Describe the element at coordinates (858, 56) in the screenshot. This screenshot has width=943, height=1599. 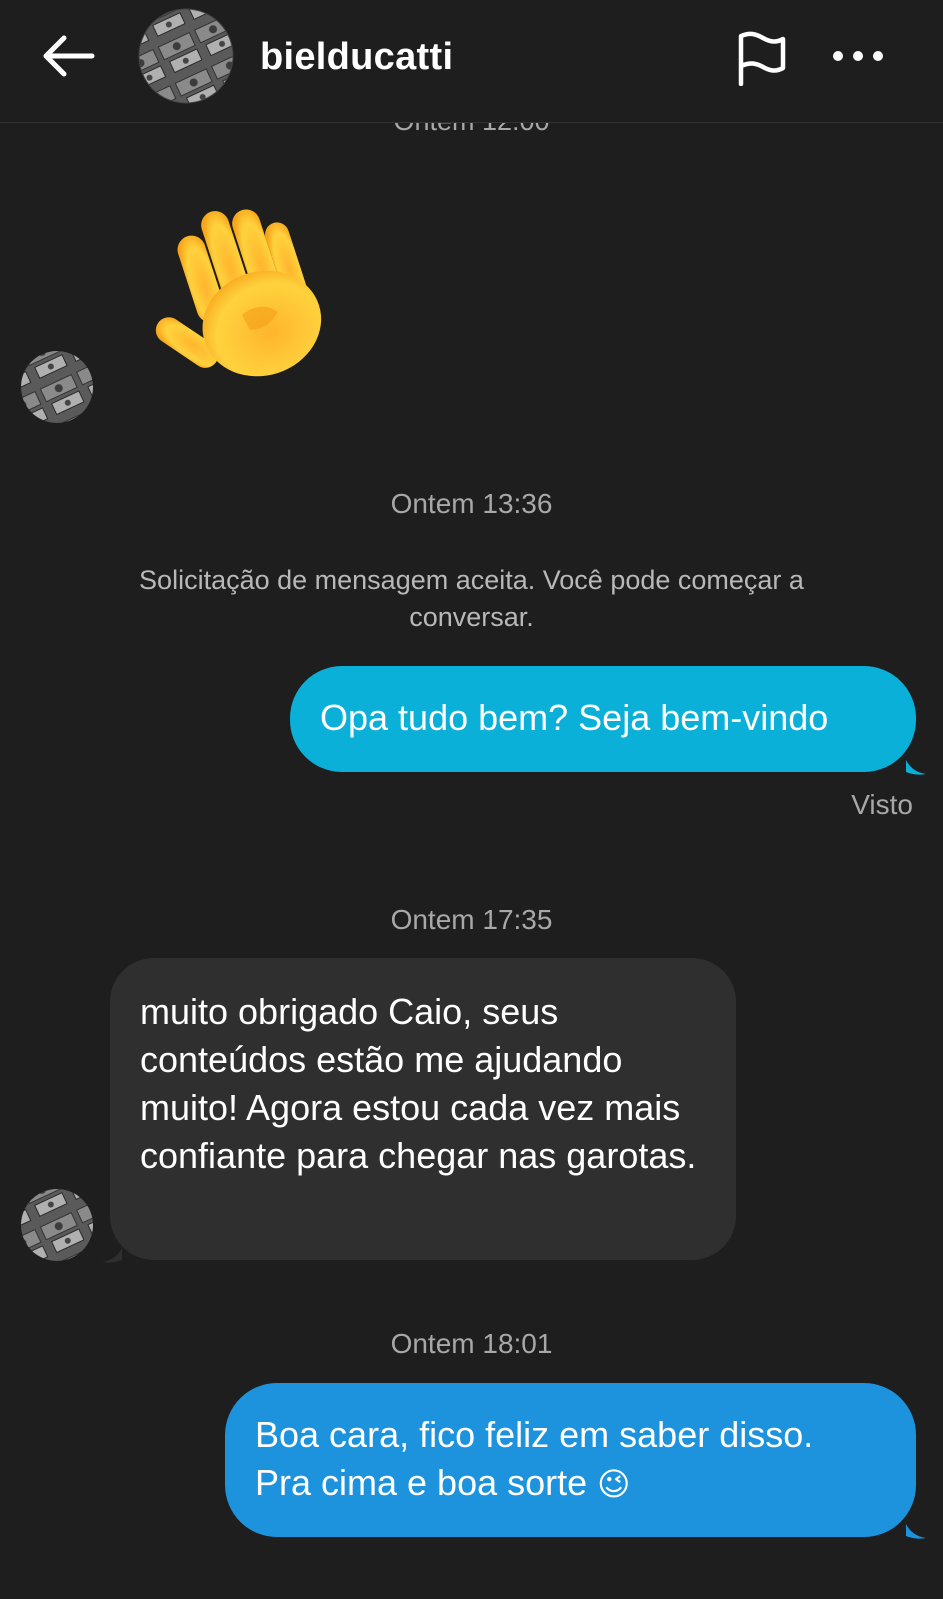
I see `more-horizontal-icon` at that location.